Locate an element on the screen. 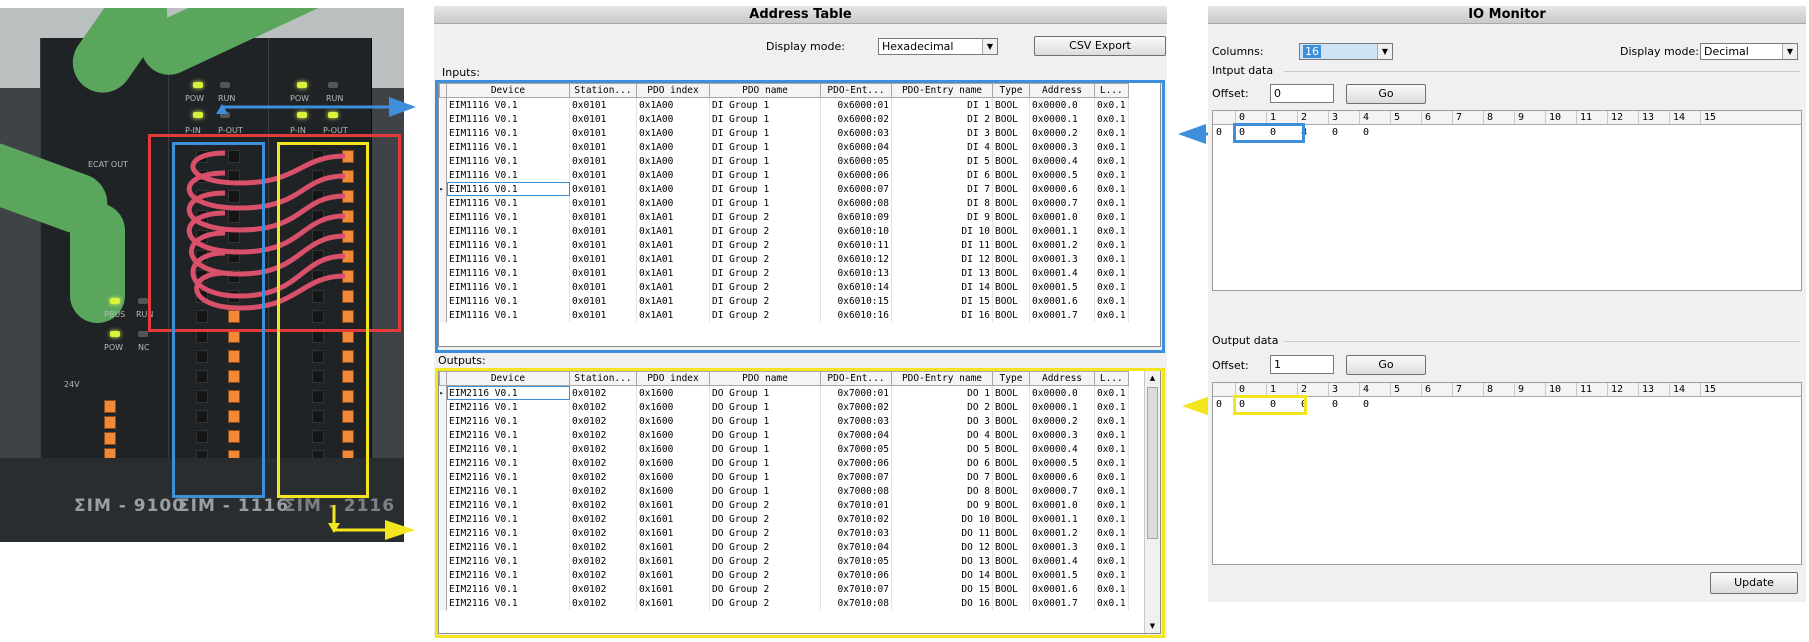 This screenshot has height=642, width=1809. input-offset-field: 0 is located at coordinates (1302, 93).